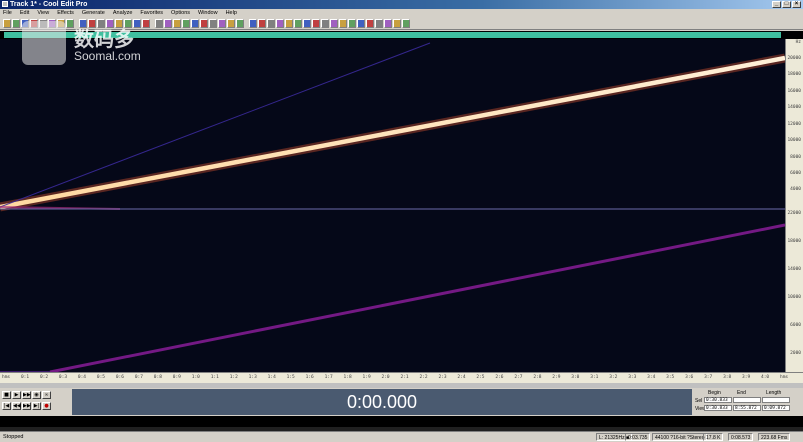  I want to click on menu-help: Help, so click(231, 13).